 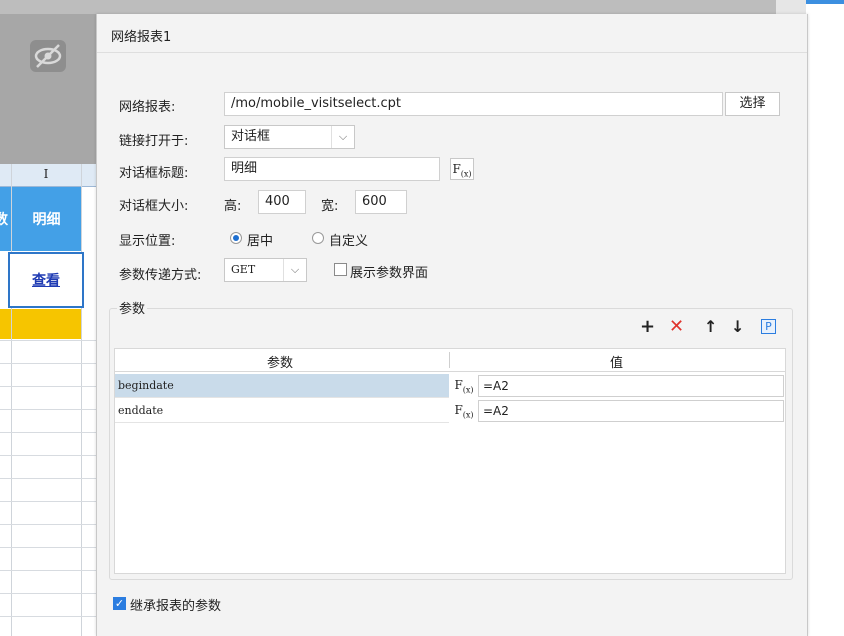 I want to click on add-icon: +, so click(x=647, y=327).